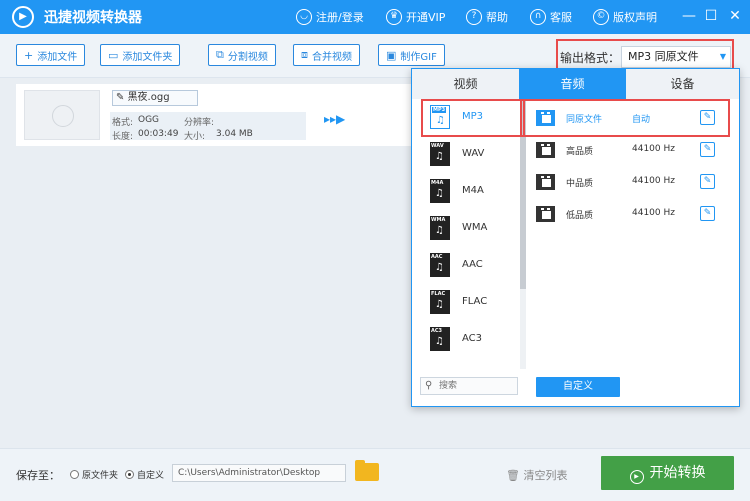 The image size is (750, 501). I want to click on format-item-mp3: MP3 ♫ MP3, so click(468, 120).